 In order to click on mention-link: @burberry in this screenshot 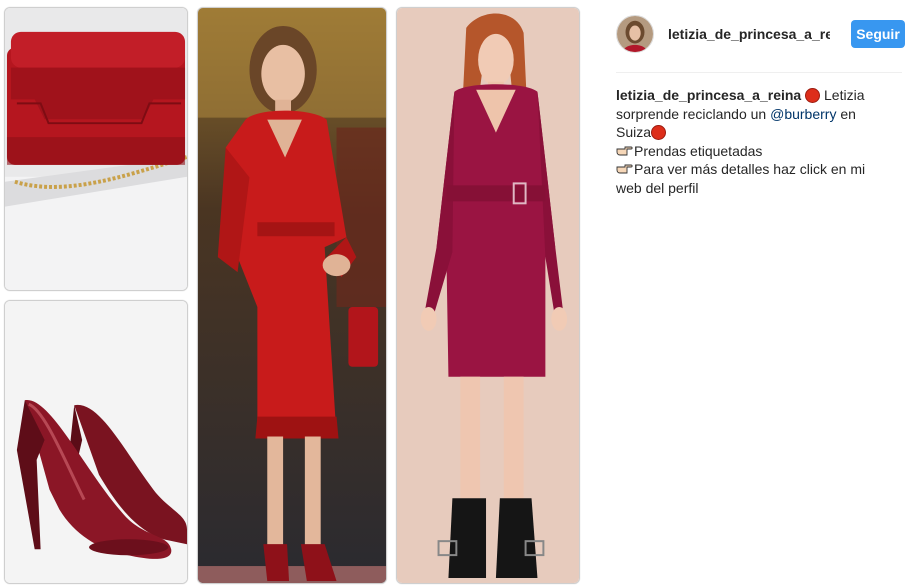, I will do `click(803, 114)`.